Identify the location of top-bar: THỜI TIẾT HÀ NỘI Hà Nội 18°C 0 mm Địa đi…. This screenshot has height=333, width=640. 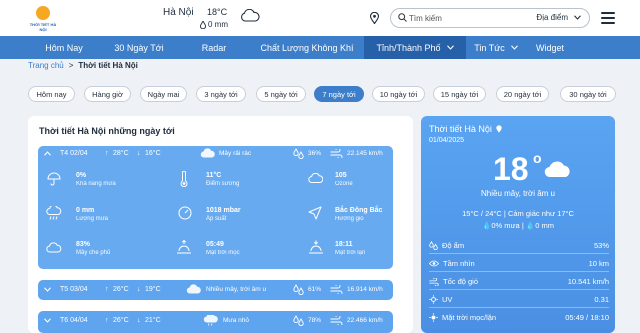
(320, 18).